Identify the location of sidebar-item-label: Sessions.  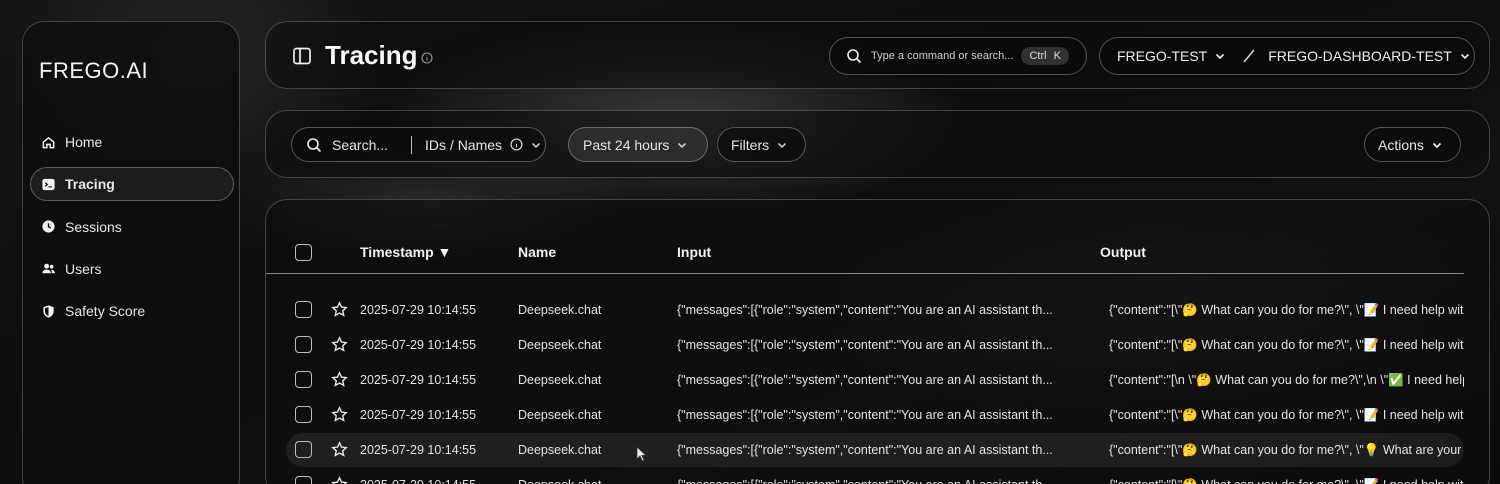
(93, 226).